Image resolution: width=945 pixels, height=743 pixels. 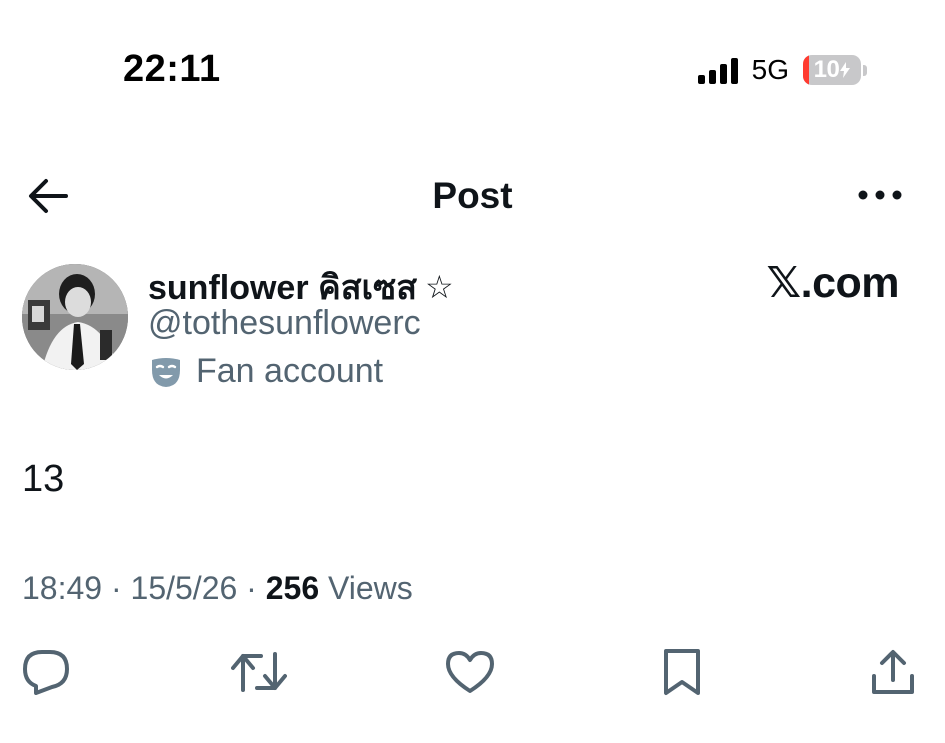 I want to click on avatar-image, so click(x=75, y=317).